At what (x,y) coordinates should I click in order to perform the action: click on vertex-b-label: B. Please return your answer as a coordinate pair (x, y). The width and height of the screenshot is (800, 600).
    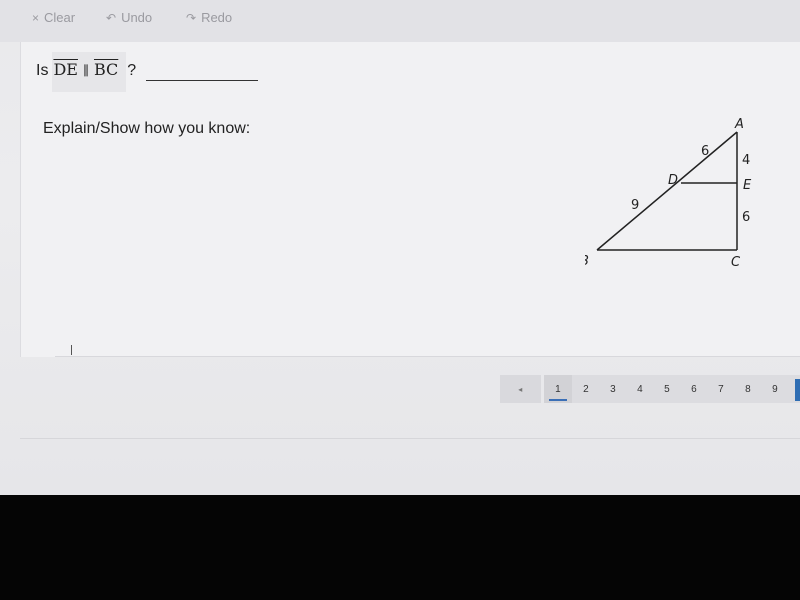
    Looking at the image, I should click on (587, 261).